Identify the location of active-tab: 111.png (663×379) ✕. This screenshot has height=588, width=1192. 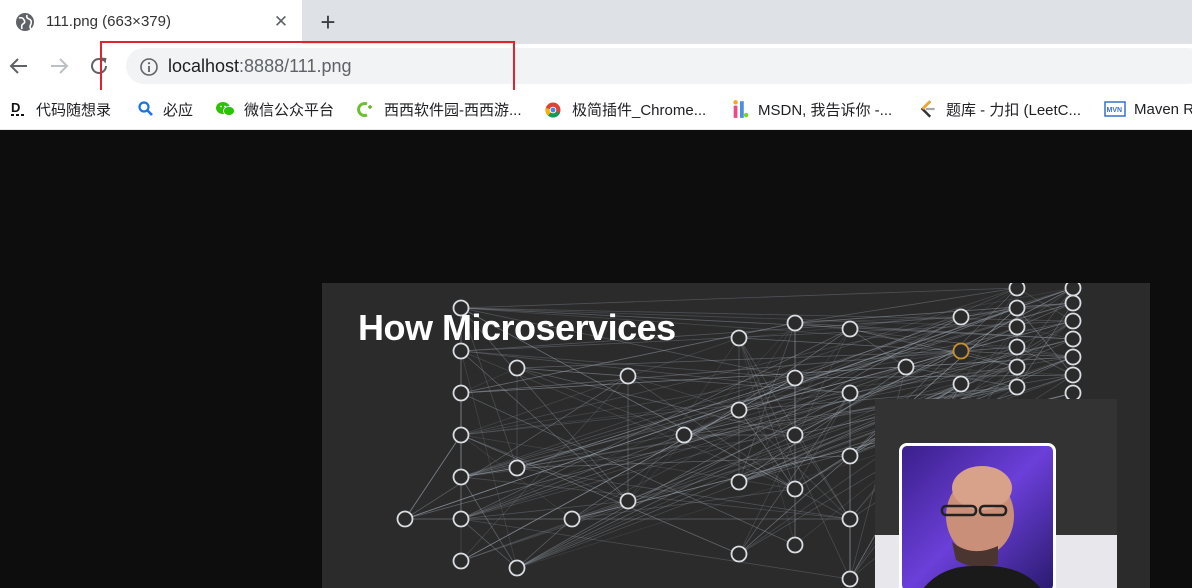
(151, 22).